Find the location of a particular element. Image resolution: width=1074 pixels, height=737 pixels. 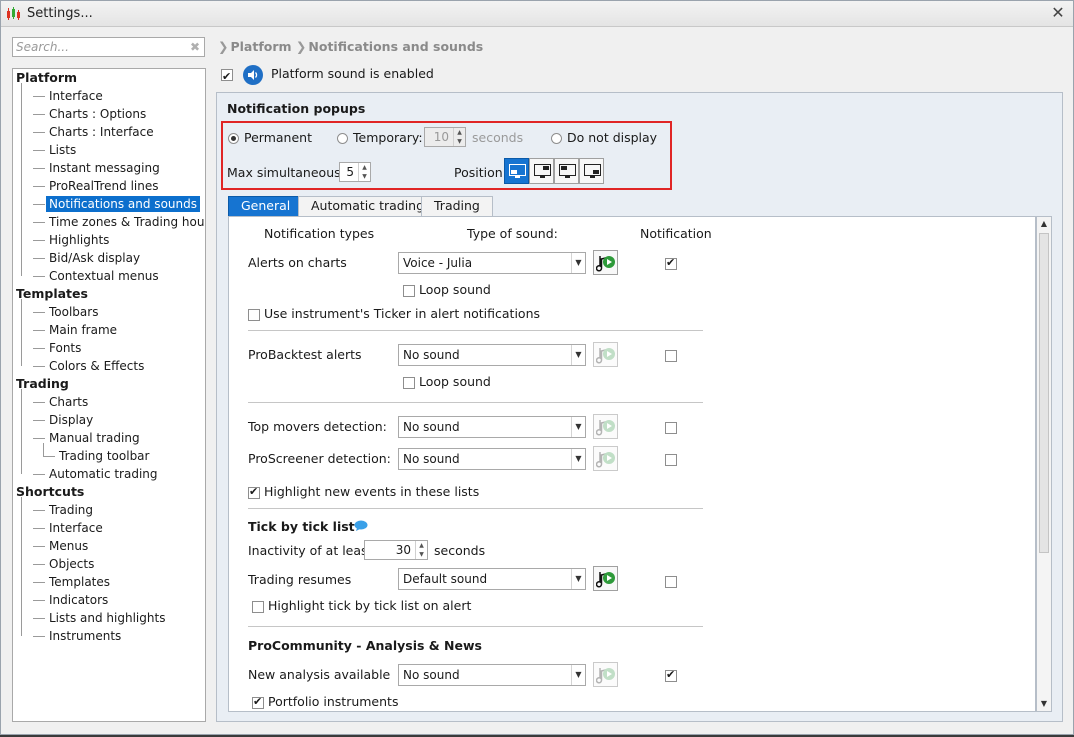

alerts-sound-select: Voice - Julia ▼ is located at coordinates (492, 263).